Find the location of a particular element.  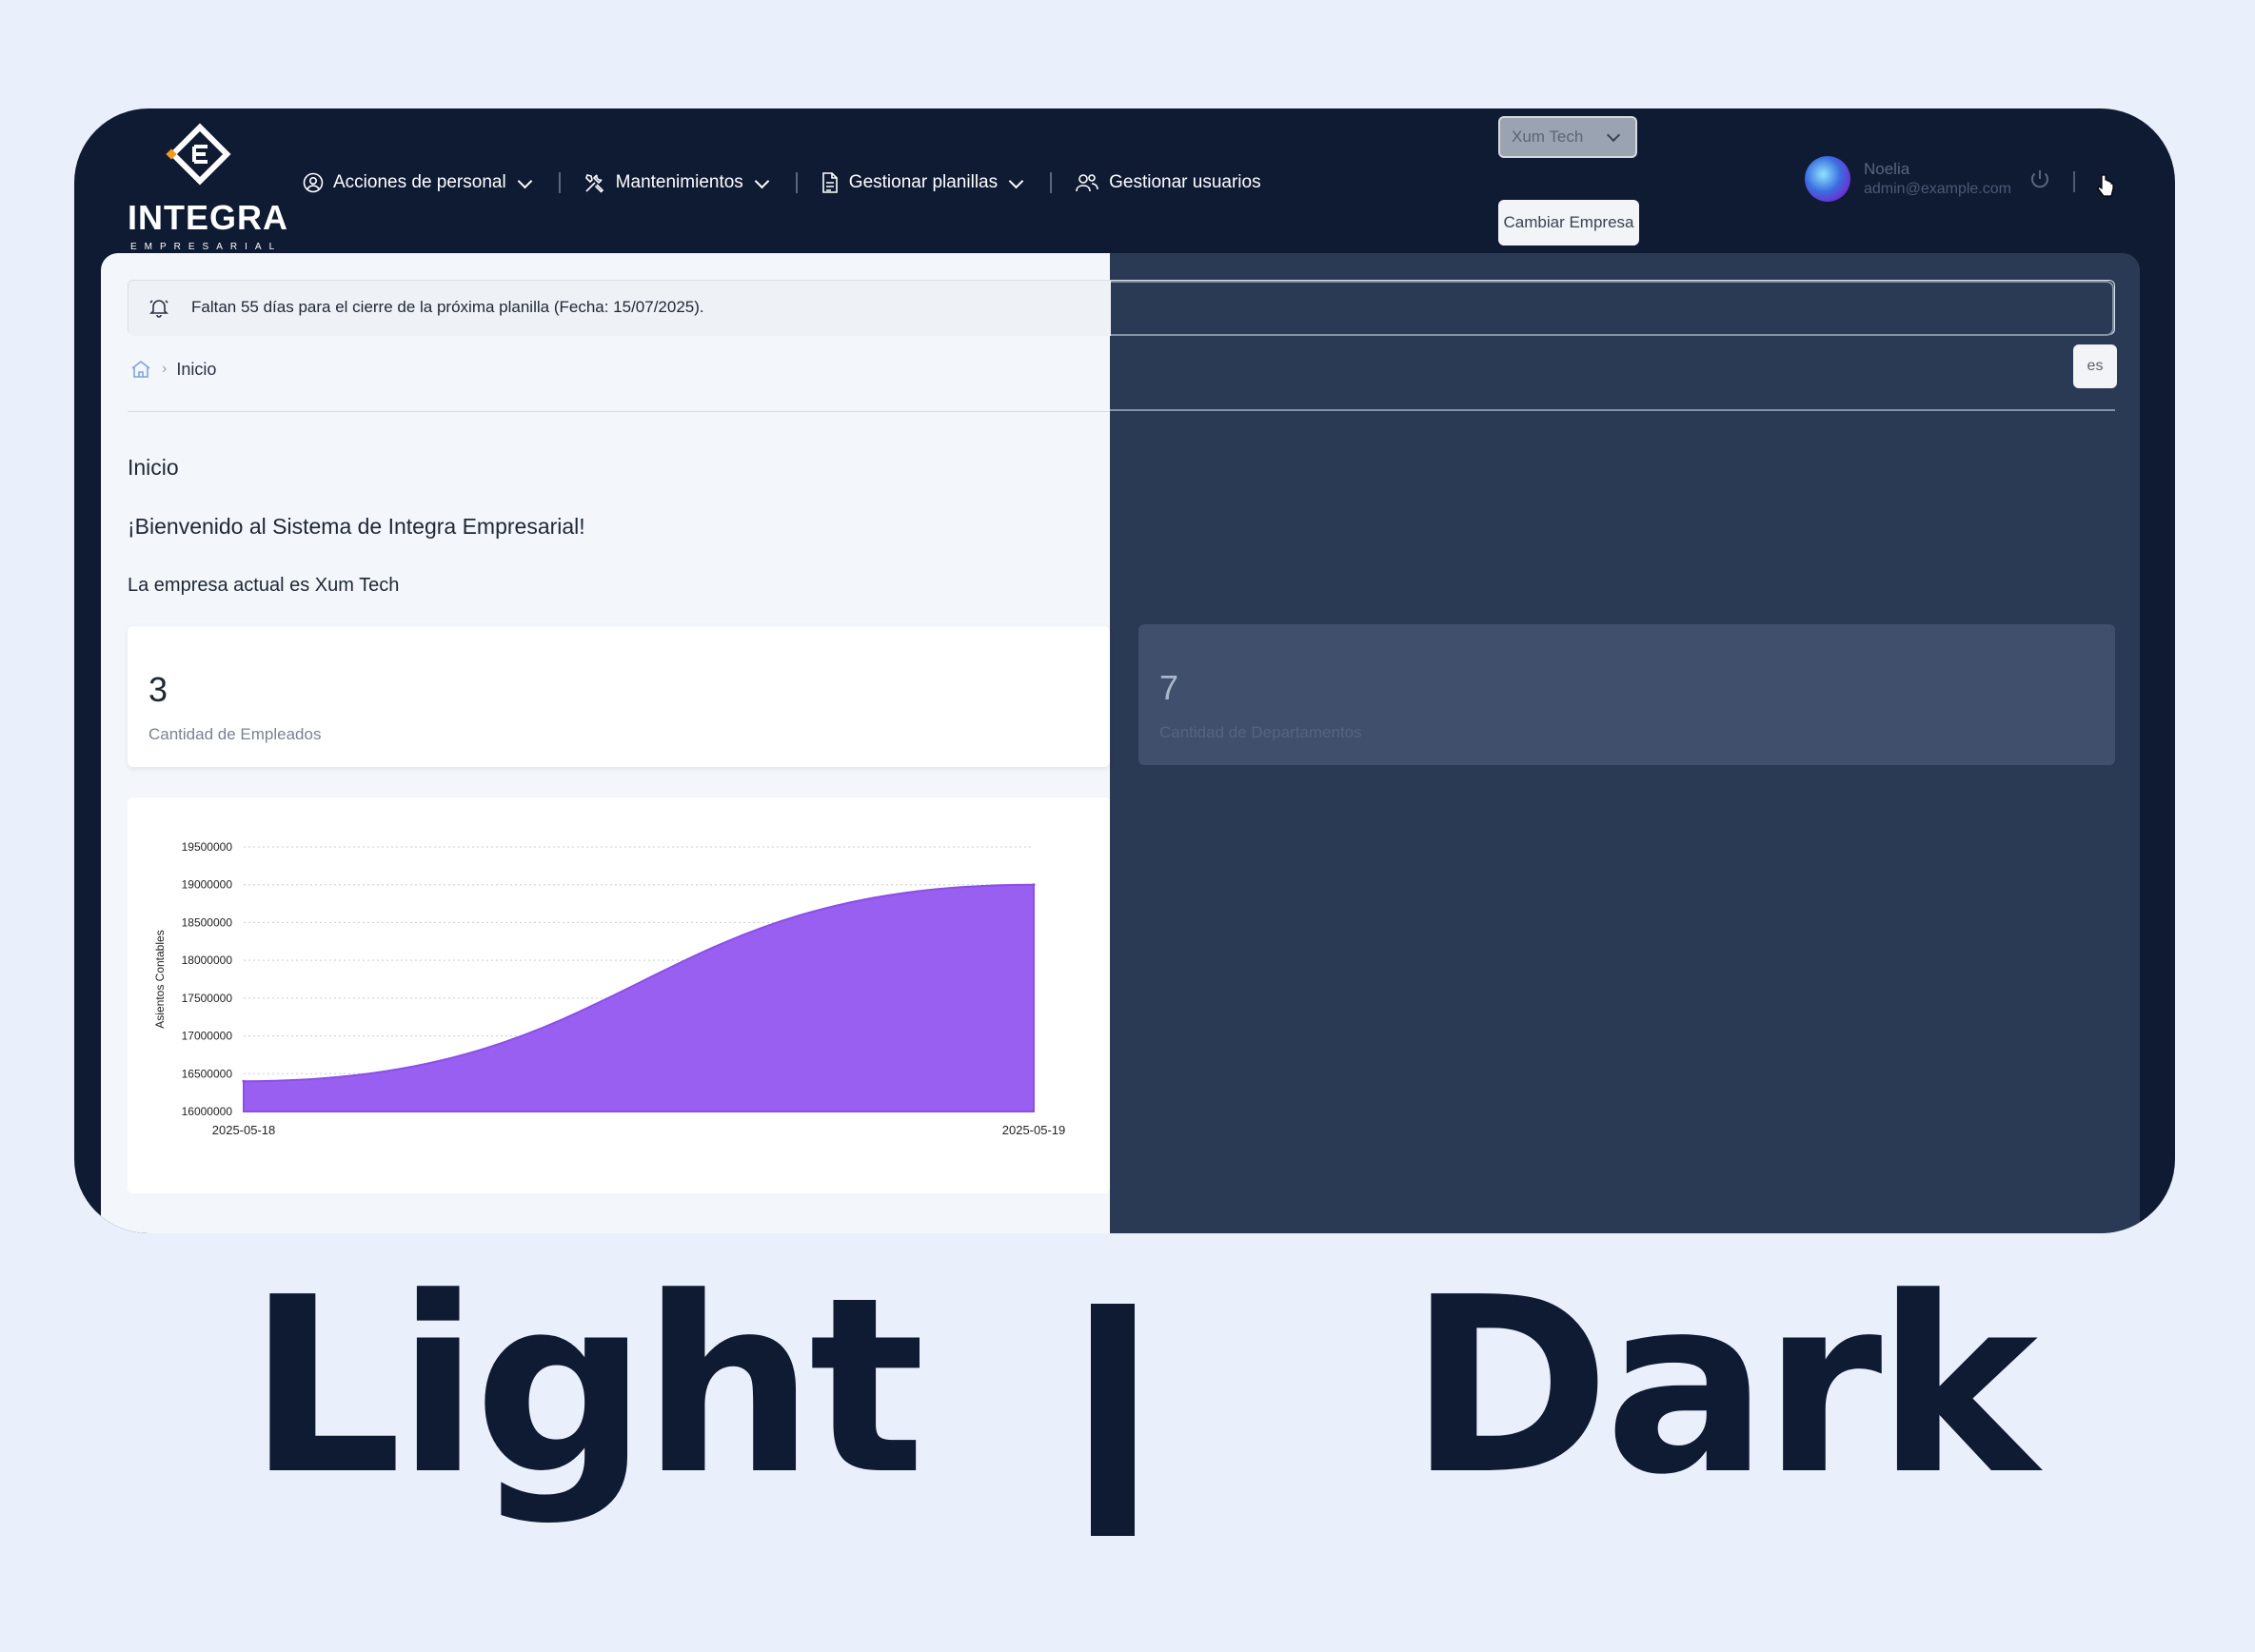

y-tick-label: 16500000 is located at coordinates (208, 1073).